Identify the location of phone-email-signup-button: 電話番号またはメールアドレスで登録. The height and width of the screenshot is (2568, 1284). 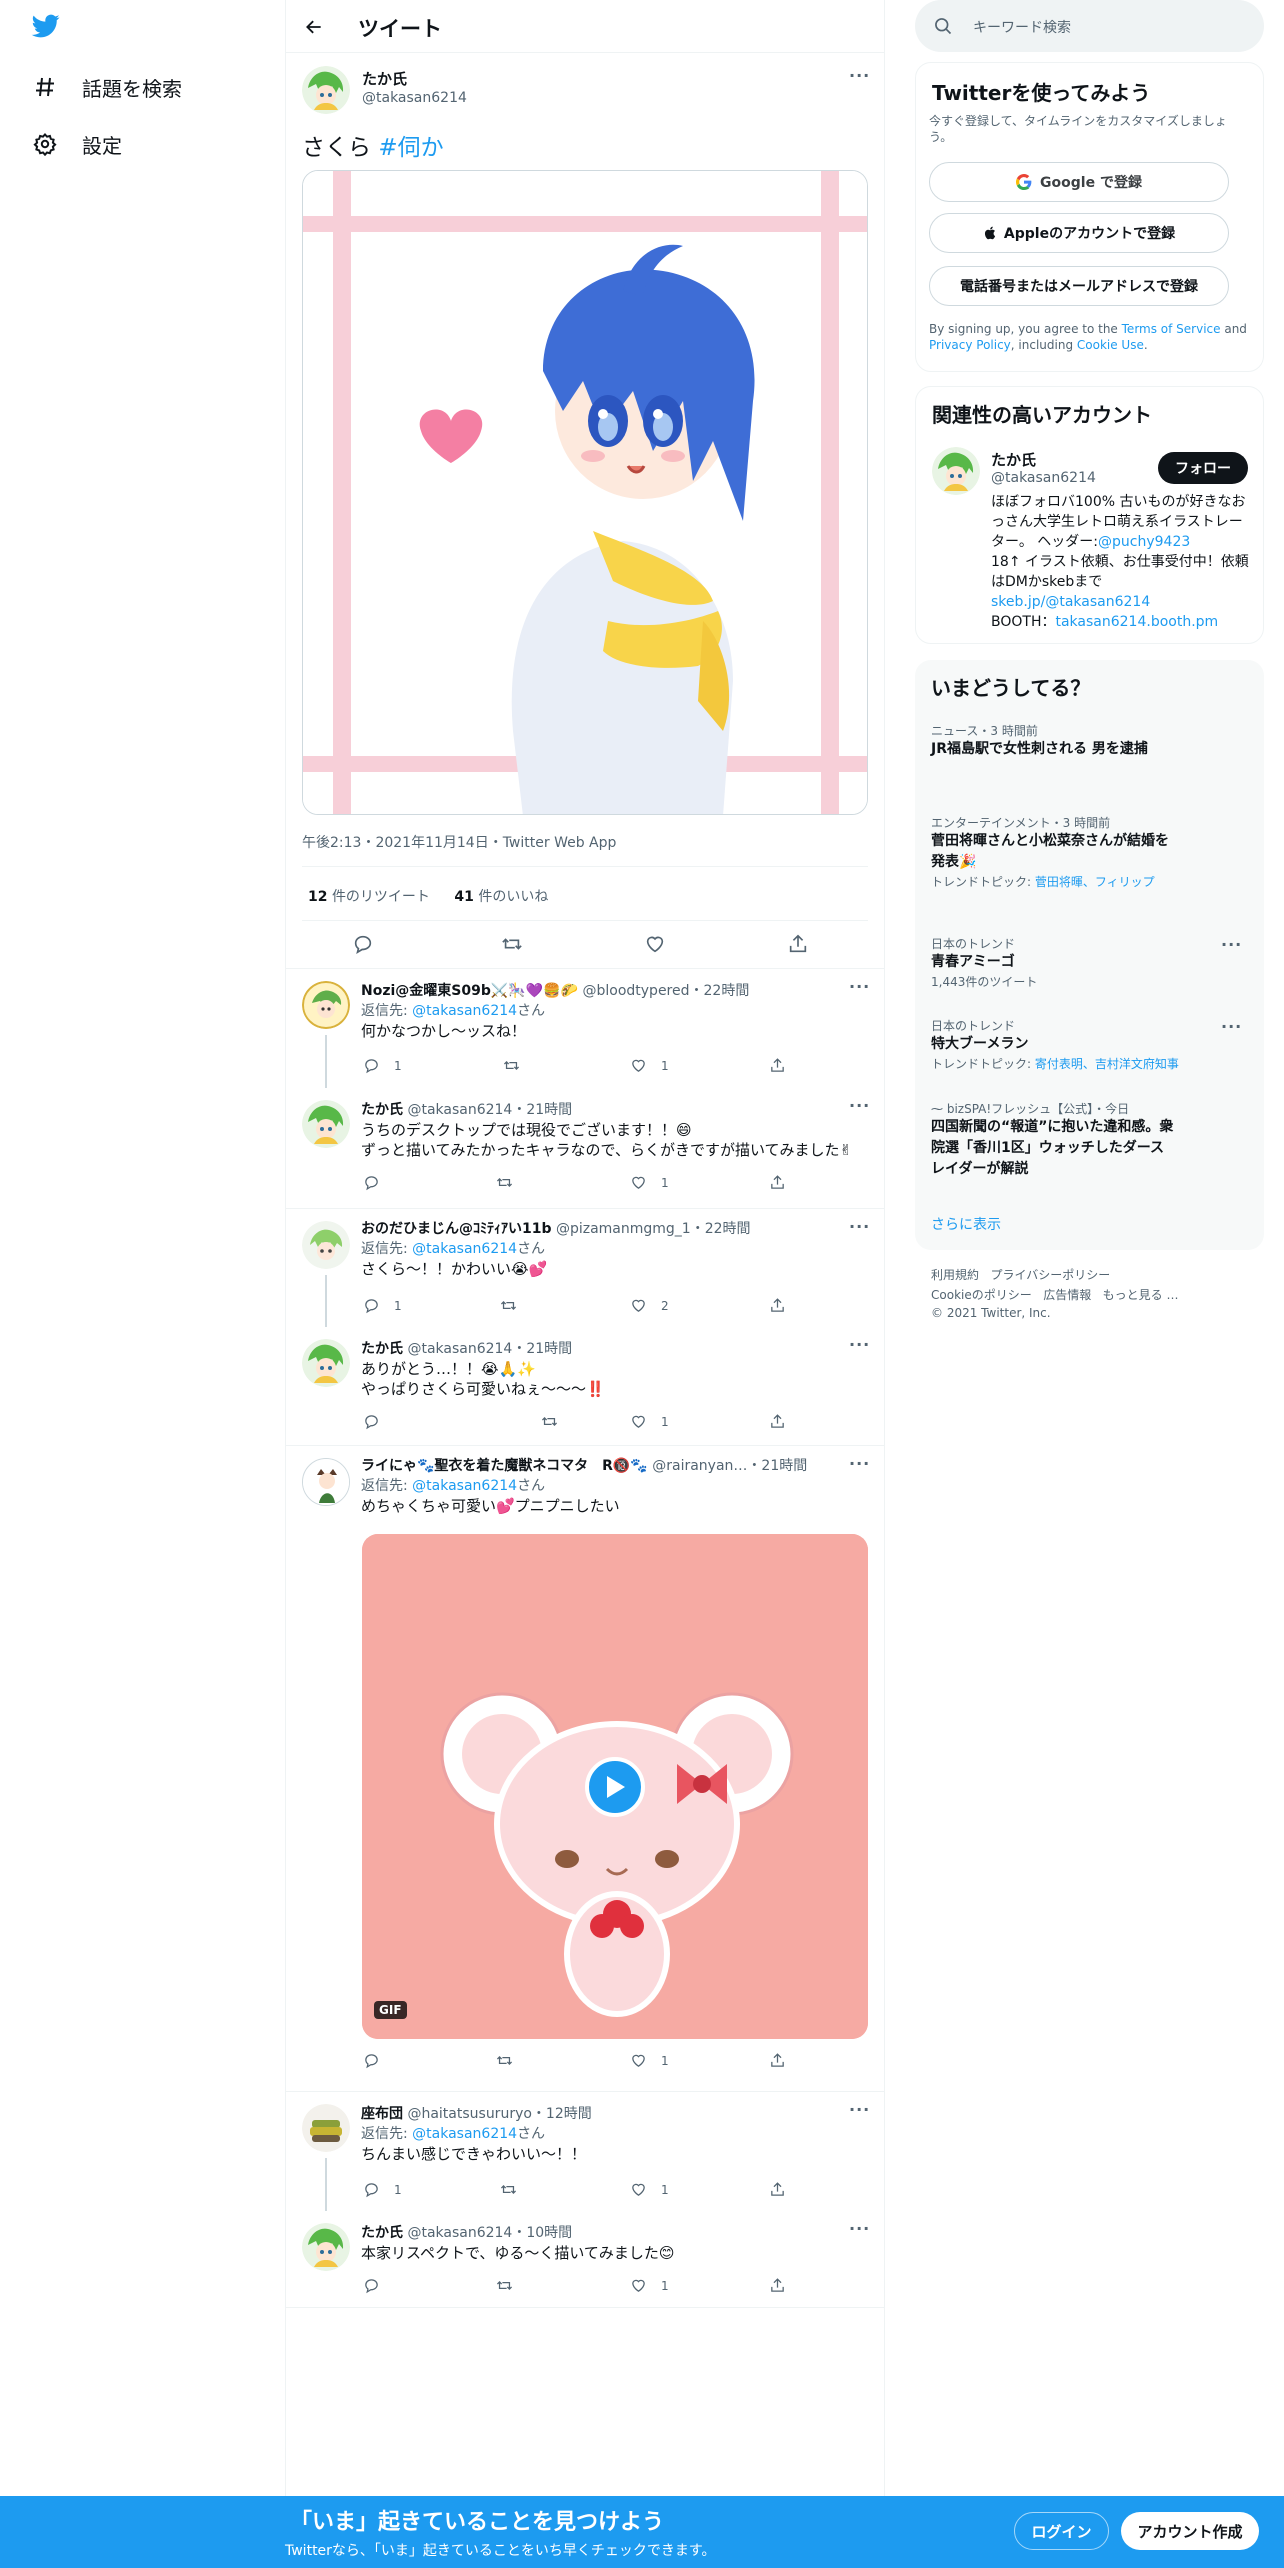
(1079, 286).